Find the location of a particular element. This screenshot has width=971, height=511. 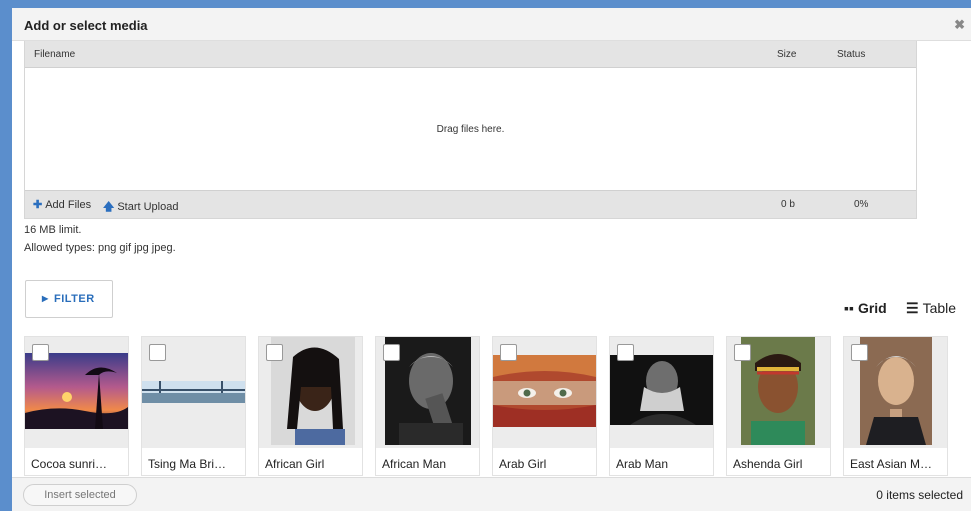

grid-icon: ▪▪ is located at coordinates (849, 308).